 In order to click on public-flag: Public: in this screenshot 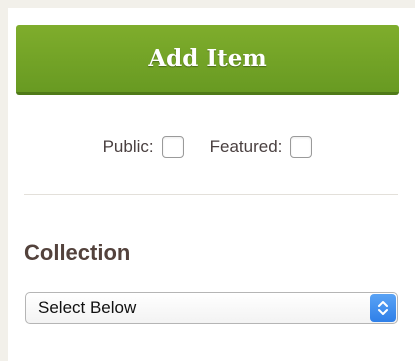, I will do `click(143, 147)`.